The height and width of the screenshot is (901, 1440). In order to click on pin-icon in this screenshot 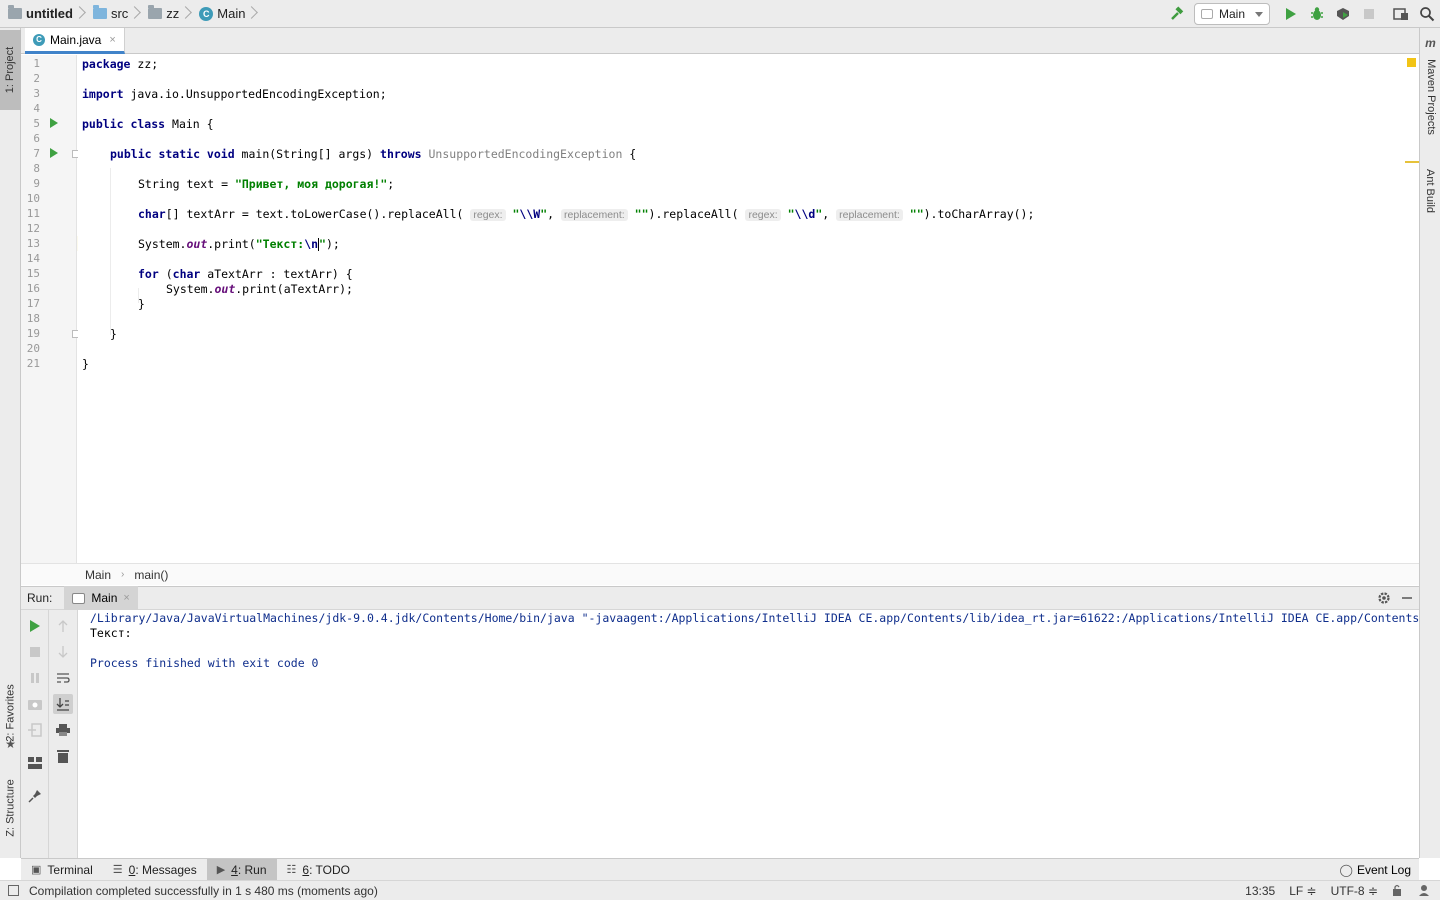, I will do `click(35, 796)`.